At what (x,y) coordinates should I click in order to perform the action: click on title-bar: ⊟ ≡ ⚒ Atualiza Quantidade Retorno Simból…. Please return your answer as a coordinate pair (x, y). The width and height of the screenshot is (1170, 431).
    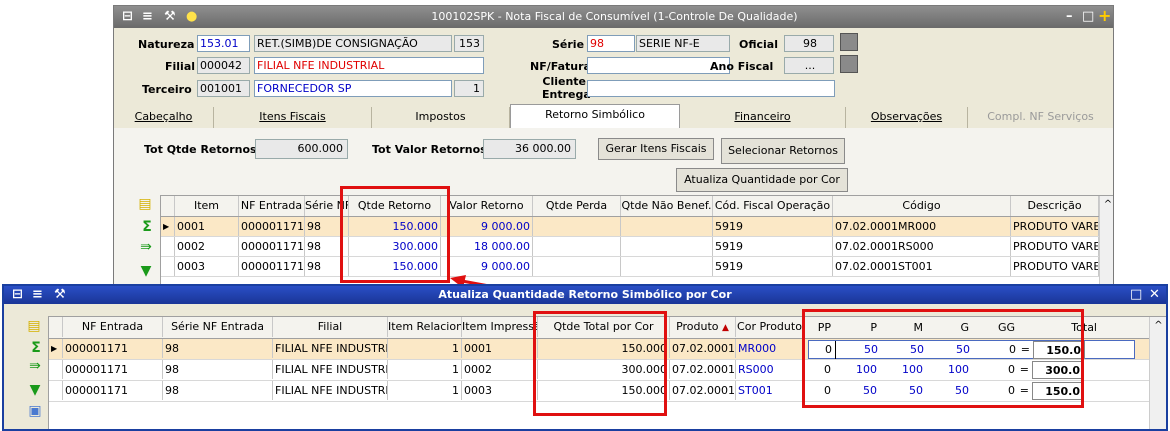
    Looking at the image, I should click on (585, 295).